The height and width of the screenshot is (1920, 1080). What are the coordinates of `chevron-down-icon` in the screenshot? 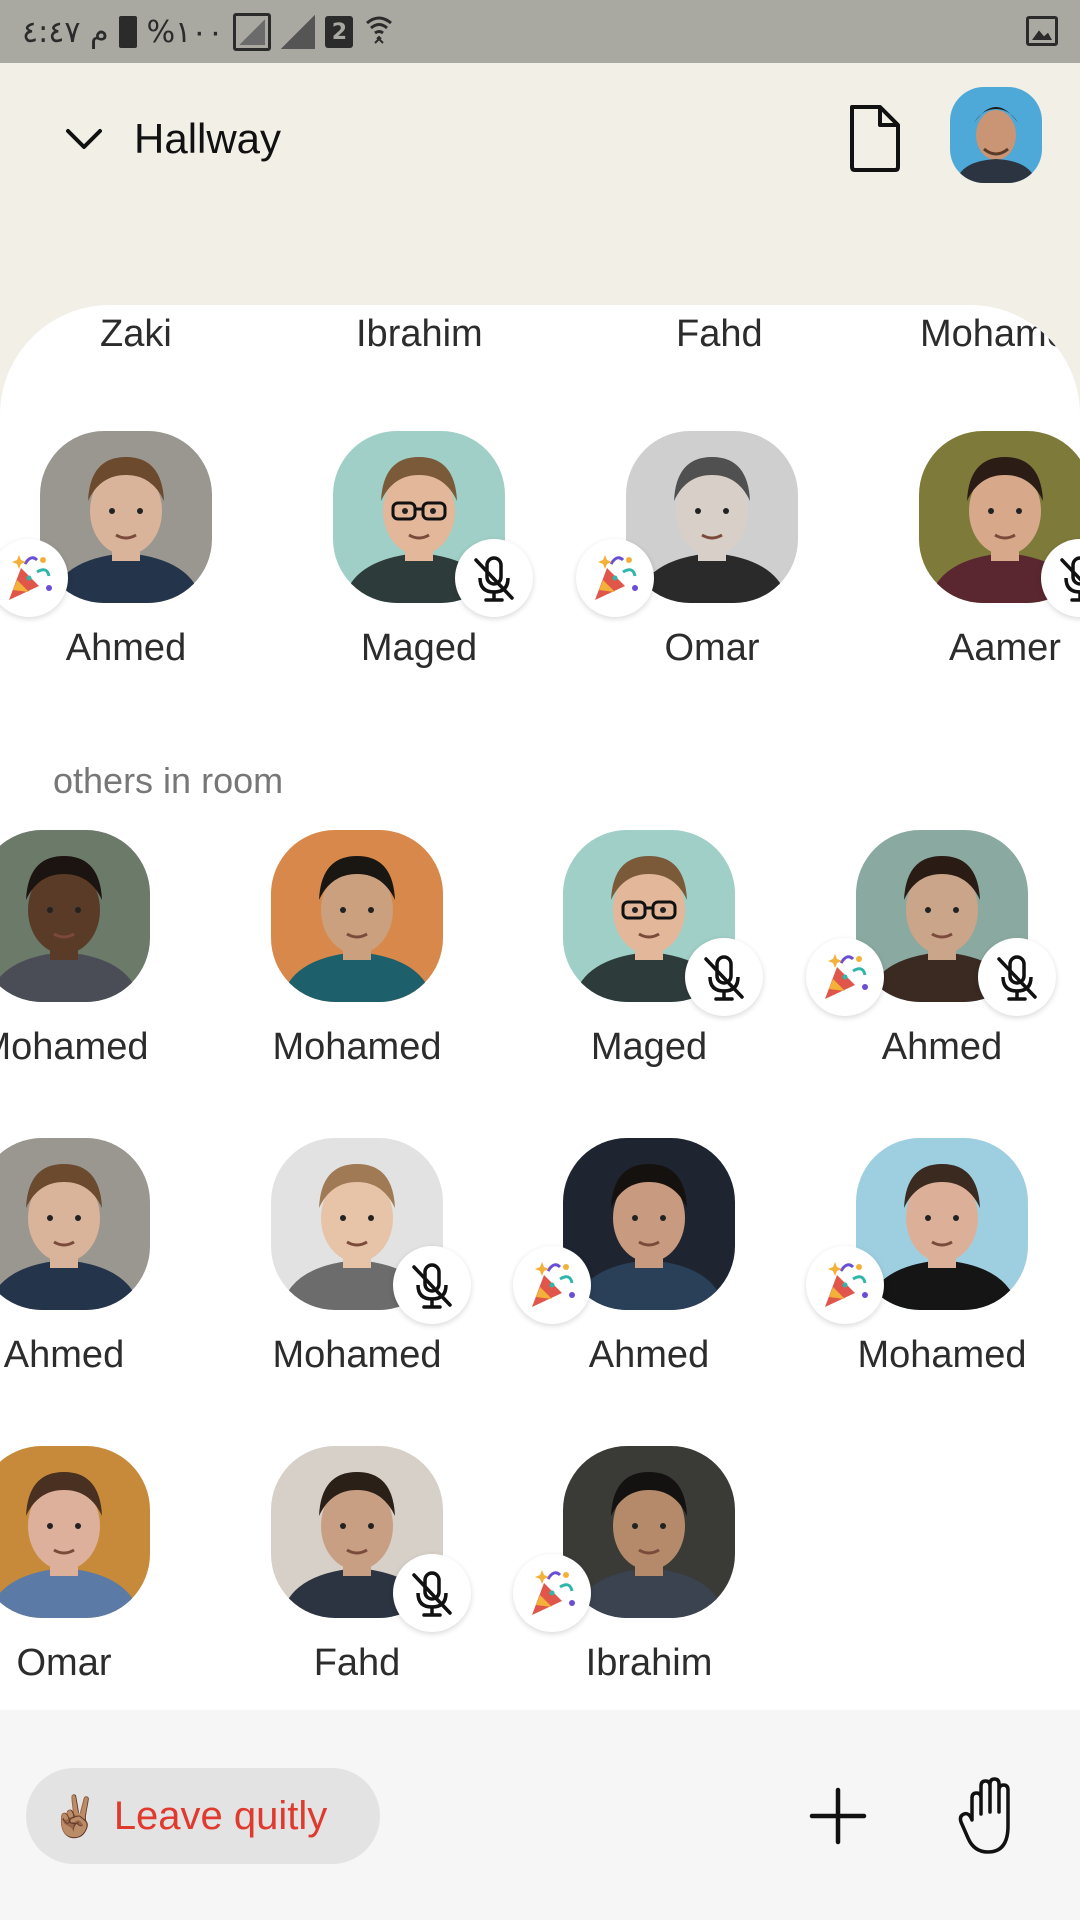 It's located at (84, 139).